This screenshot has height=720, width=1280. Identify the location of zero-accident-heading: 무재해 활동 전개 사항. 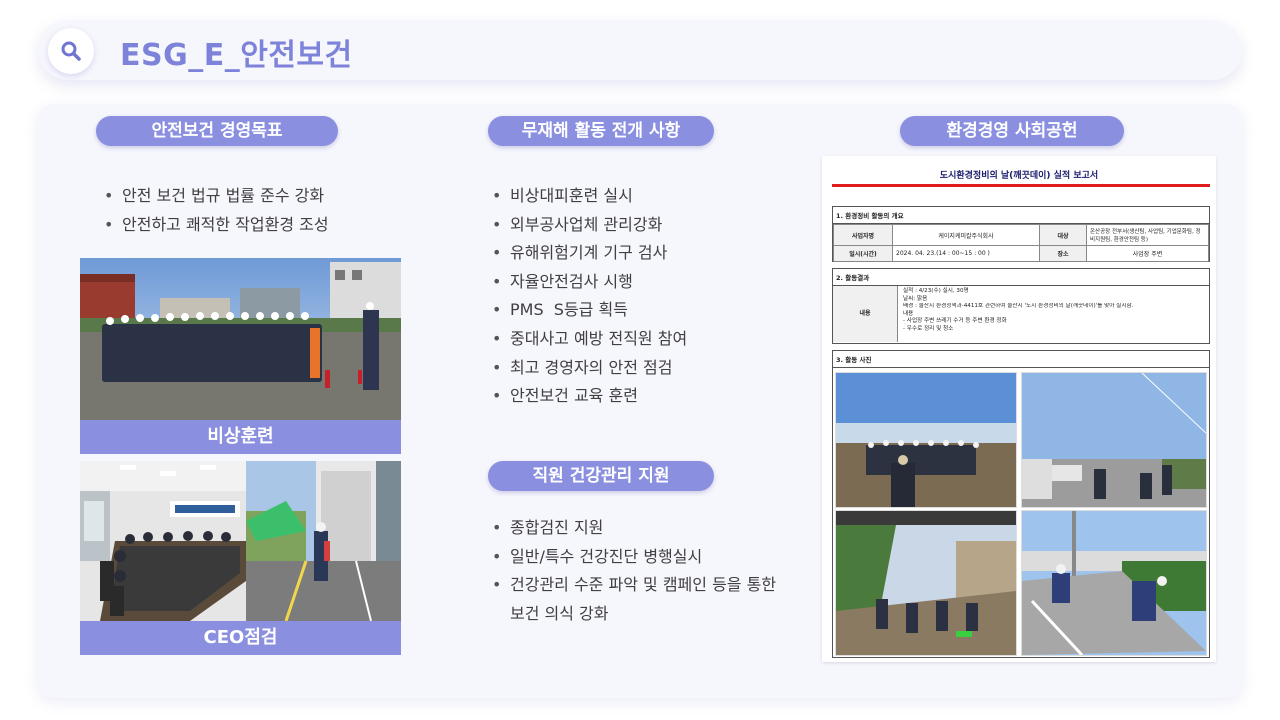
(601, 131).